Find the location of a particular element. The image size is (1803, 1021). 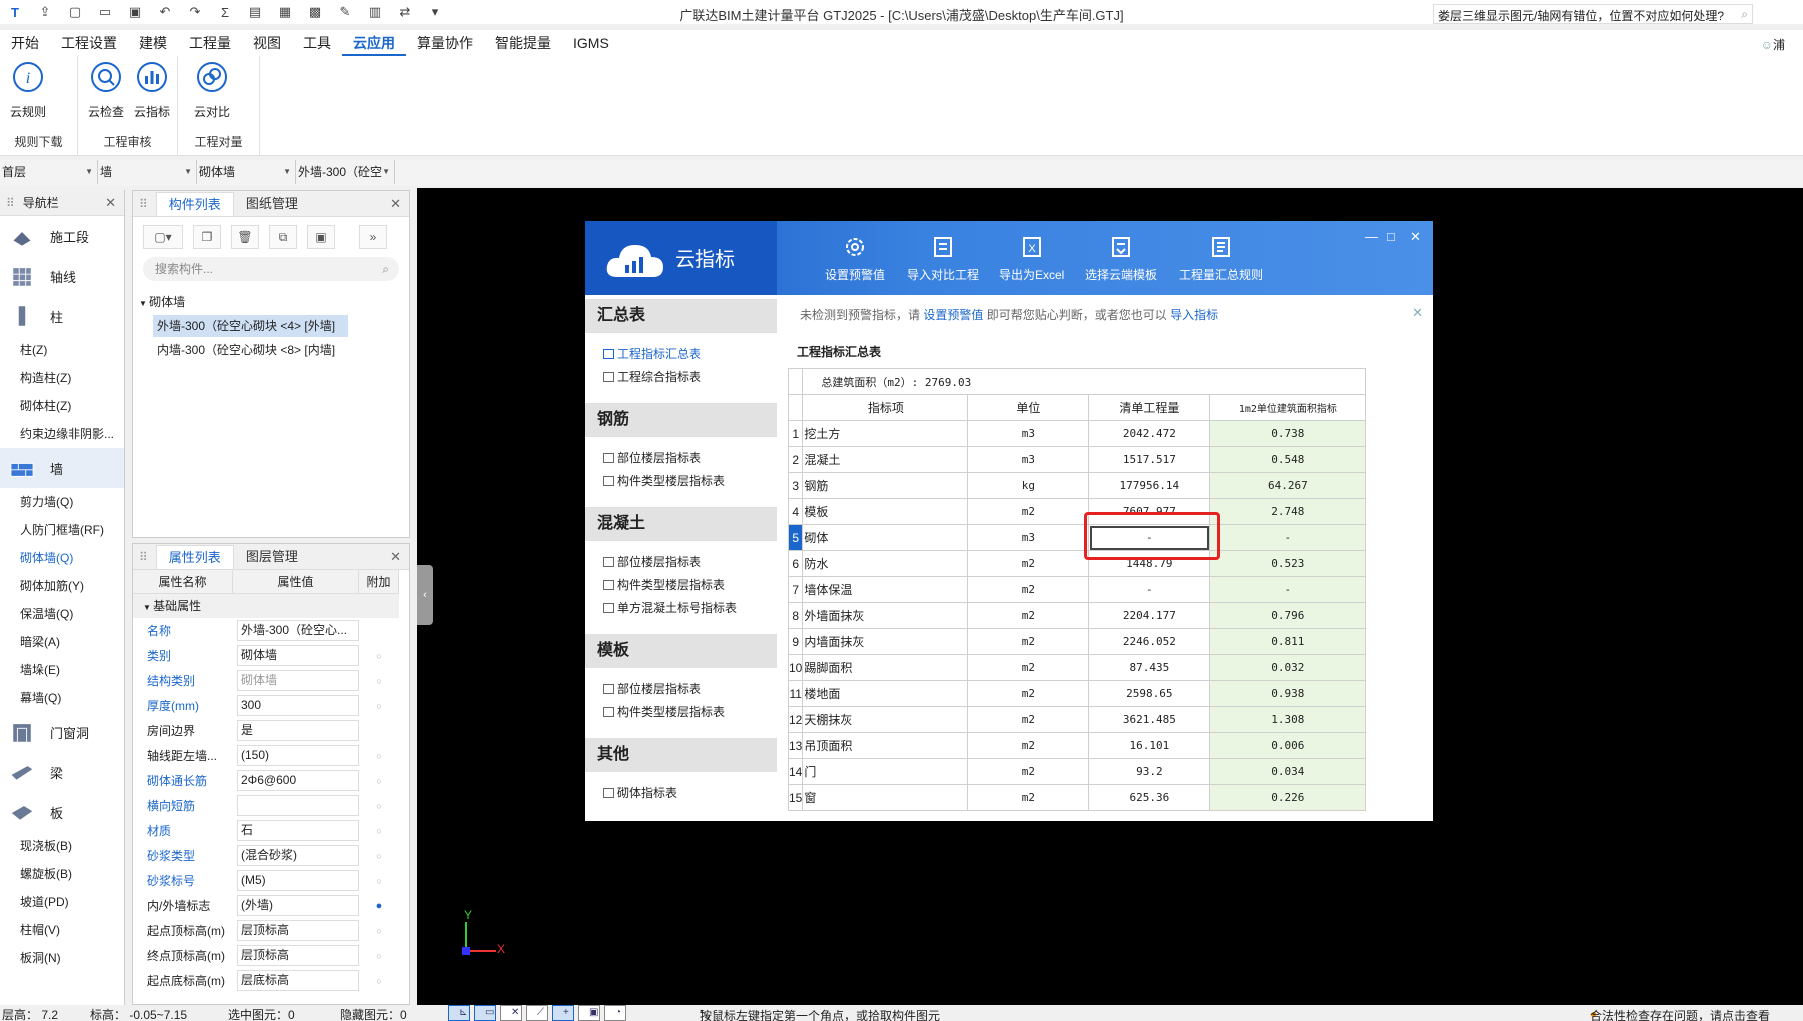

property-value-field: 石 is located at coordinates (298, 830).